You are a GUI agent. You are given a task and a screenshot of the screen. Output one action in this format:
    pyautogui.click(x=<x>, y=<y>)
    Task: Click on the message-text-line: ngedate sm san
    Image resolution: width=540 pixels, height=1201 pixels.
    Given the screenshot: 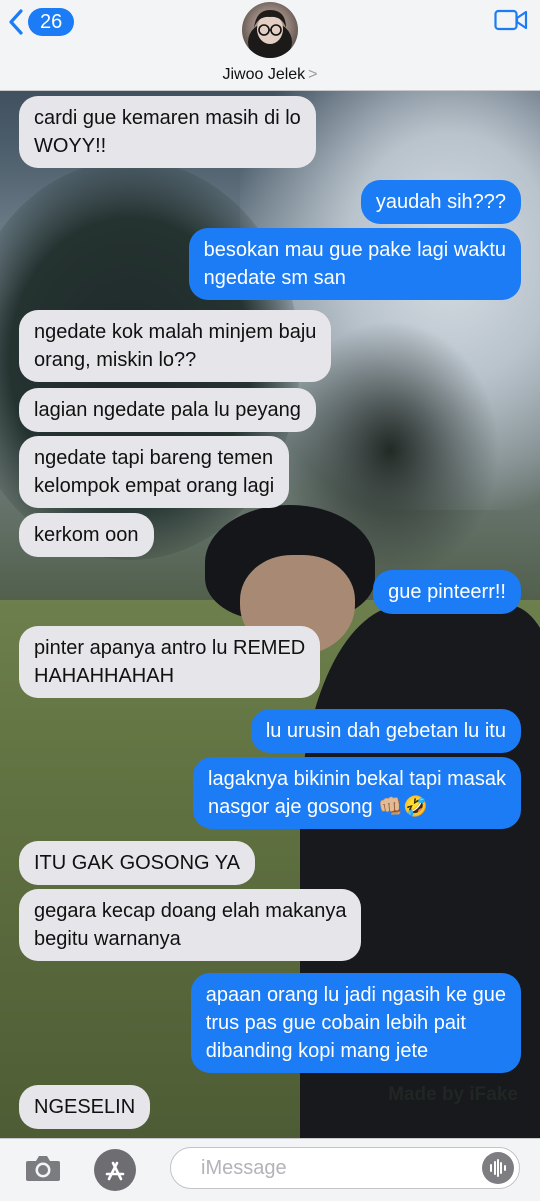 What is the action you would take?
    pyautogui.click(x=274, y=278)
    